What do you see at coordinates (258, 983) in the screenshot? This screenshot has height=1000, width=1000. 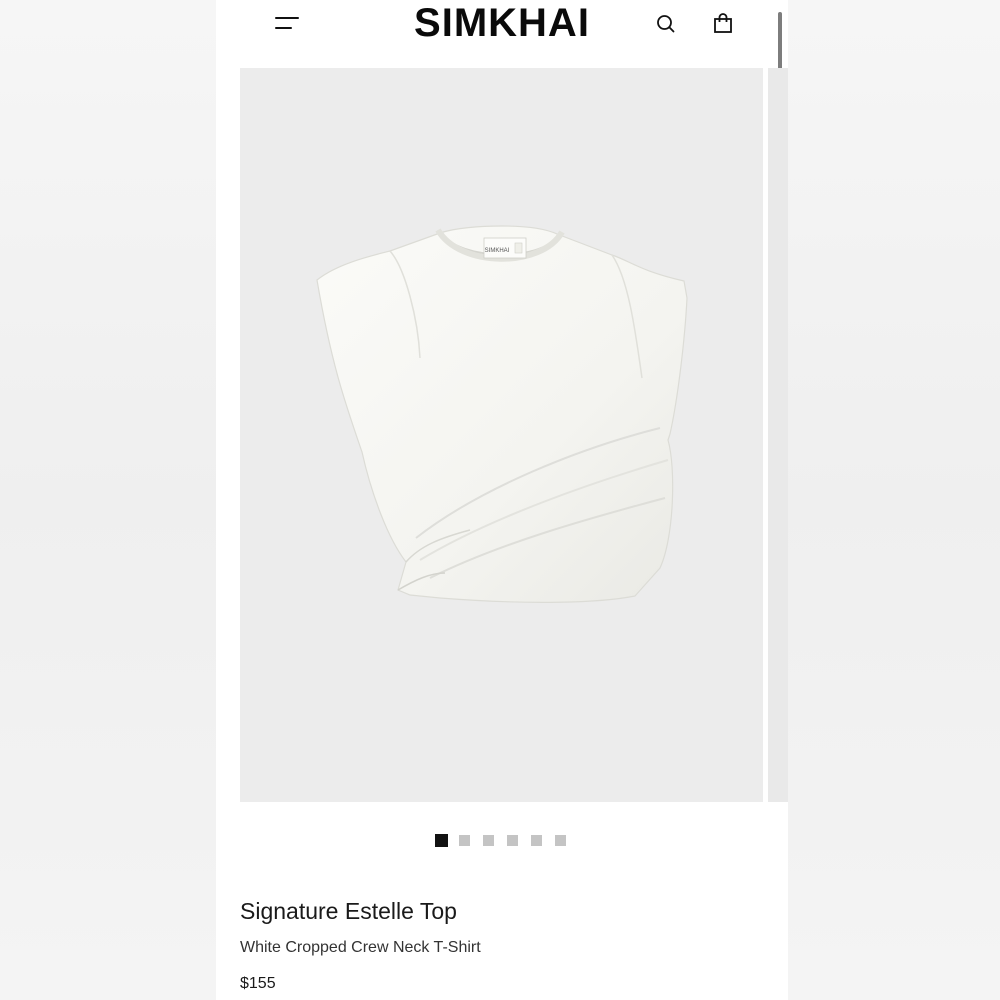 I see `product-price: $155` at bounding box center [258, 983].